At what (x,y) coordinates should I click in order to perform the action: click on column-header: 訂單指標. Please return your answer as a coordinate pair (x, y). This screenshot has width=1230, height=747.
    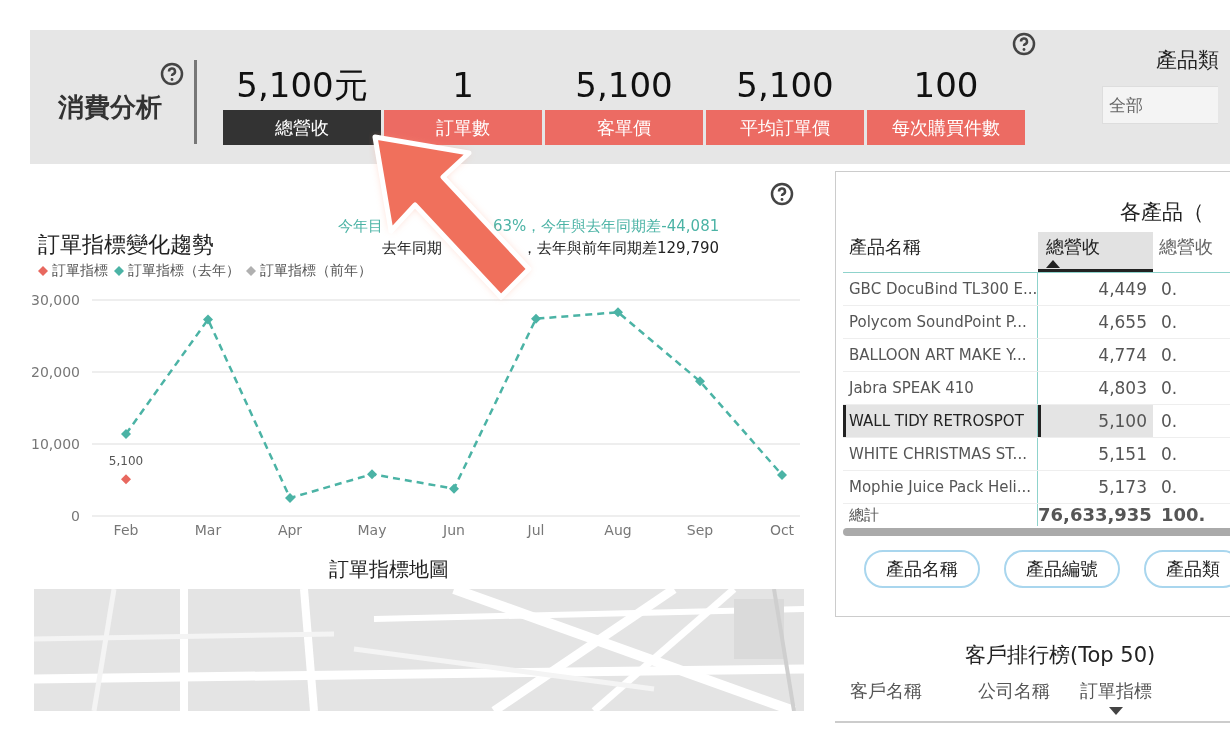
    Looking at the image, I should click on (1116, 699).